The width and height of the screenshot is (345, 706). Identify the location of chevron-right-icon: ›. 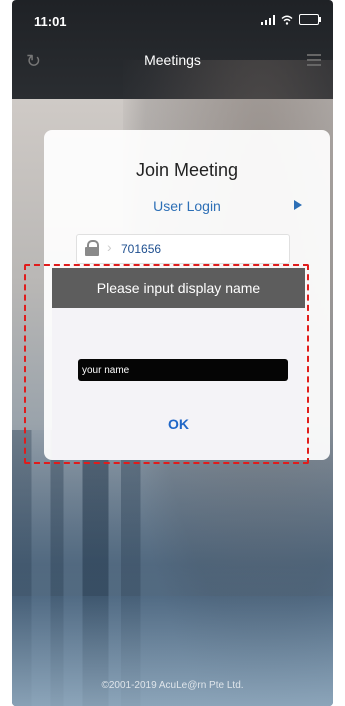
(109, 247).